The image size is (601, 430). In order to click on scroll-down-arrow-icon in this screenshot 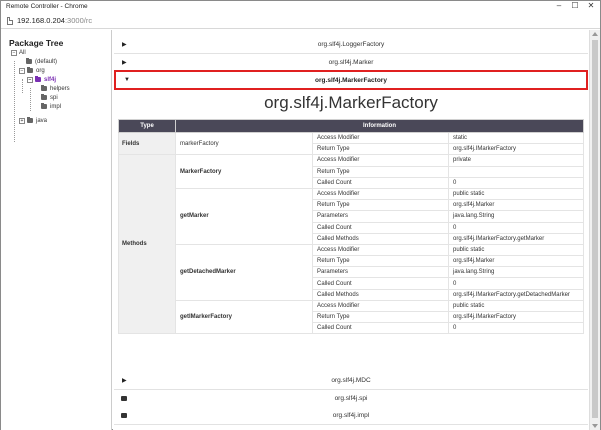, I will do `click(595, 426)`.